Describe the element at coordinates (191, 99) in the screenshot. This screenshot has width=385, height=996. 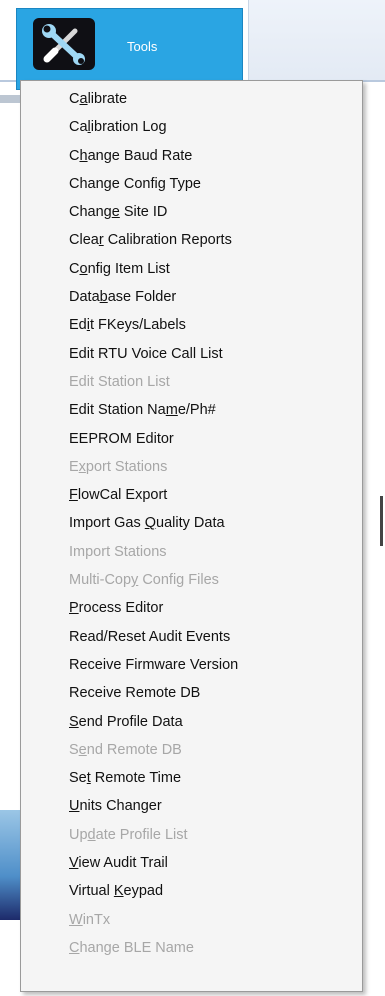
I see `menu-item-calibrate: Calibrate` at that location.